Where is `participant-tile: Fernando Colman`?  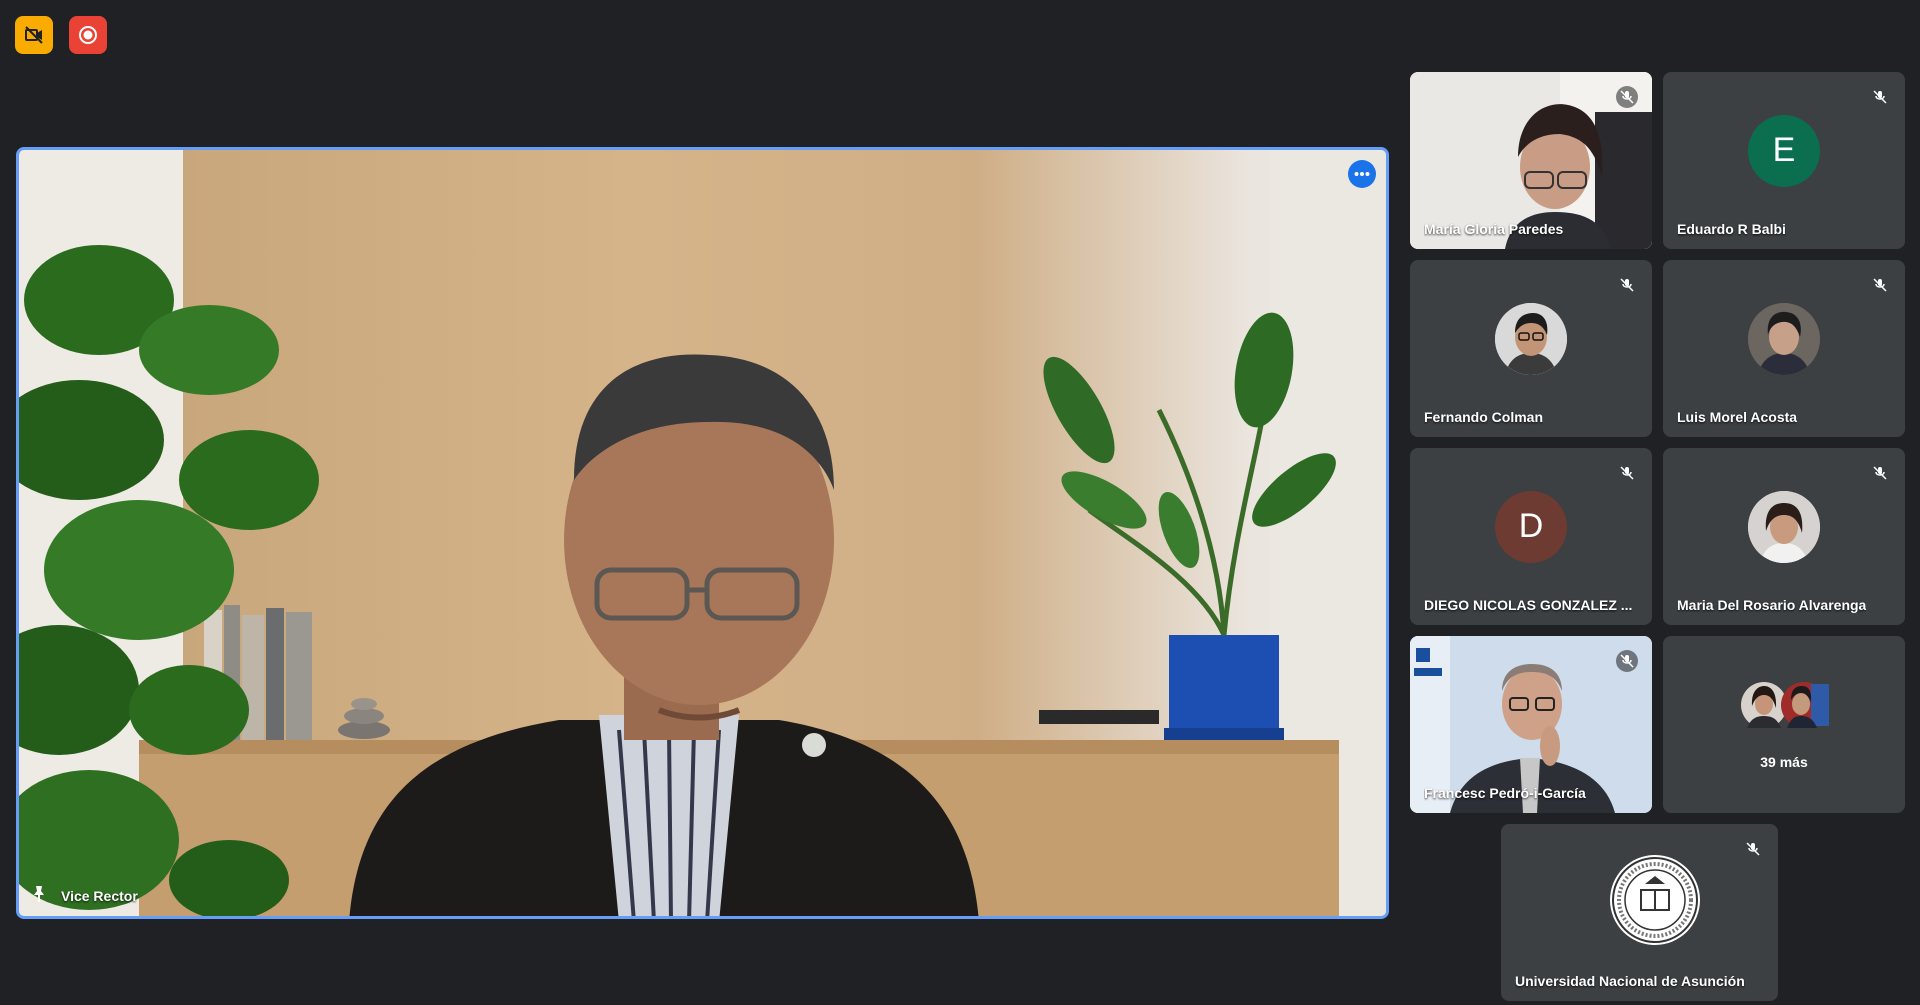 participant-tile: Fernando Colman is located at coordinates (1531, 348).